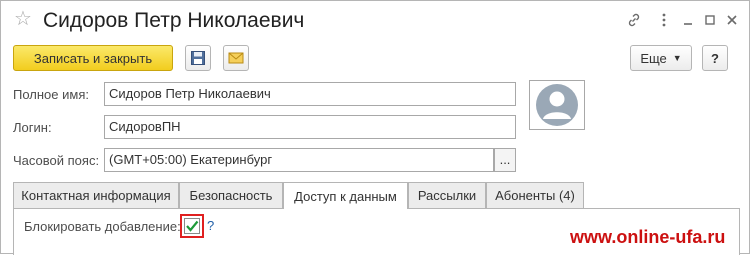  I want to click on tab-data-access: Доступ к данным, so click(345, 195).